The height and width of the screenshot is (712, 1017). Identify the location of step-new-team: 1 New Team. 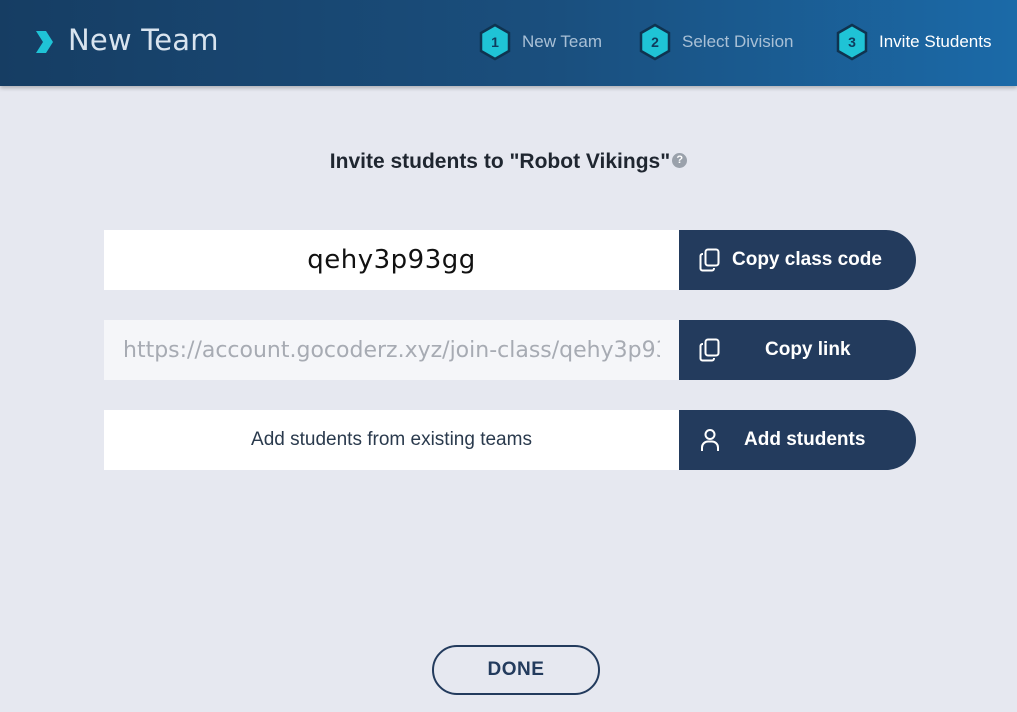
(540, 42).